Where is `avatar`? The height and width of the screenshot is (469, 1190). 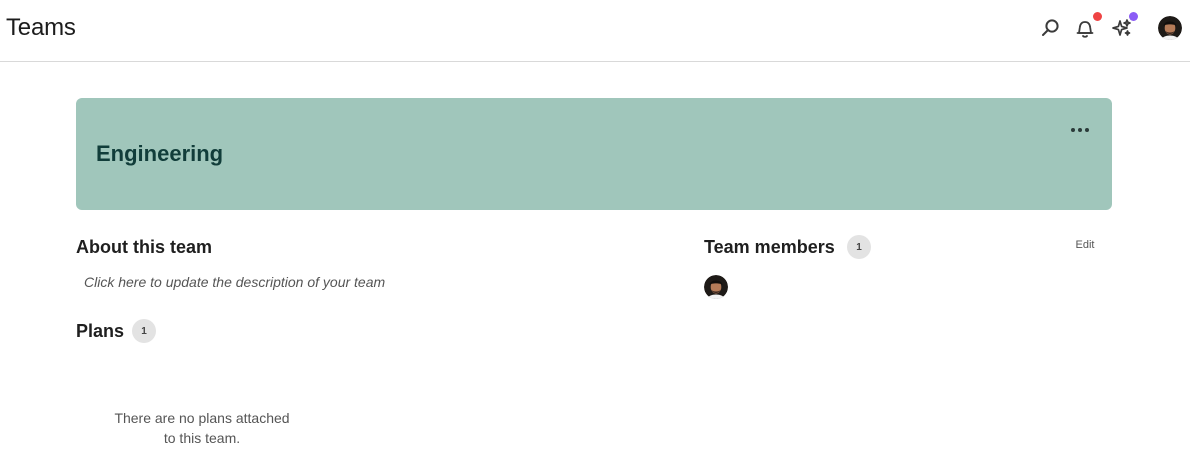
avatar is located at coordinates (1170, 28).